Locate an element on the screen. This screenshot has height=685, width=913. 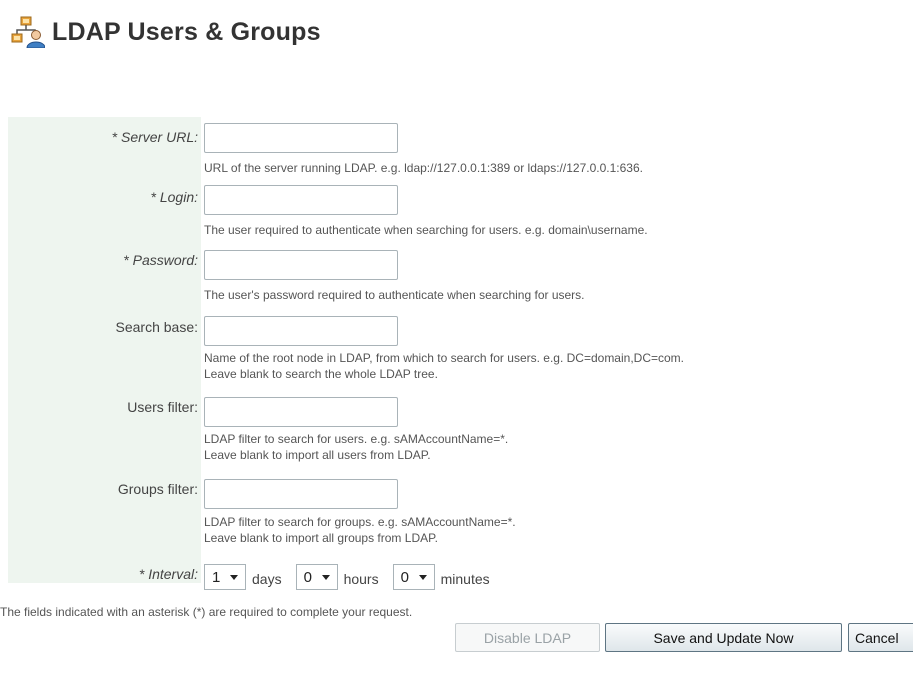
minutes-select: 0 is located at coordinates (413, 577).